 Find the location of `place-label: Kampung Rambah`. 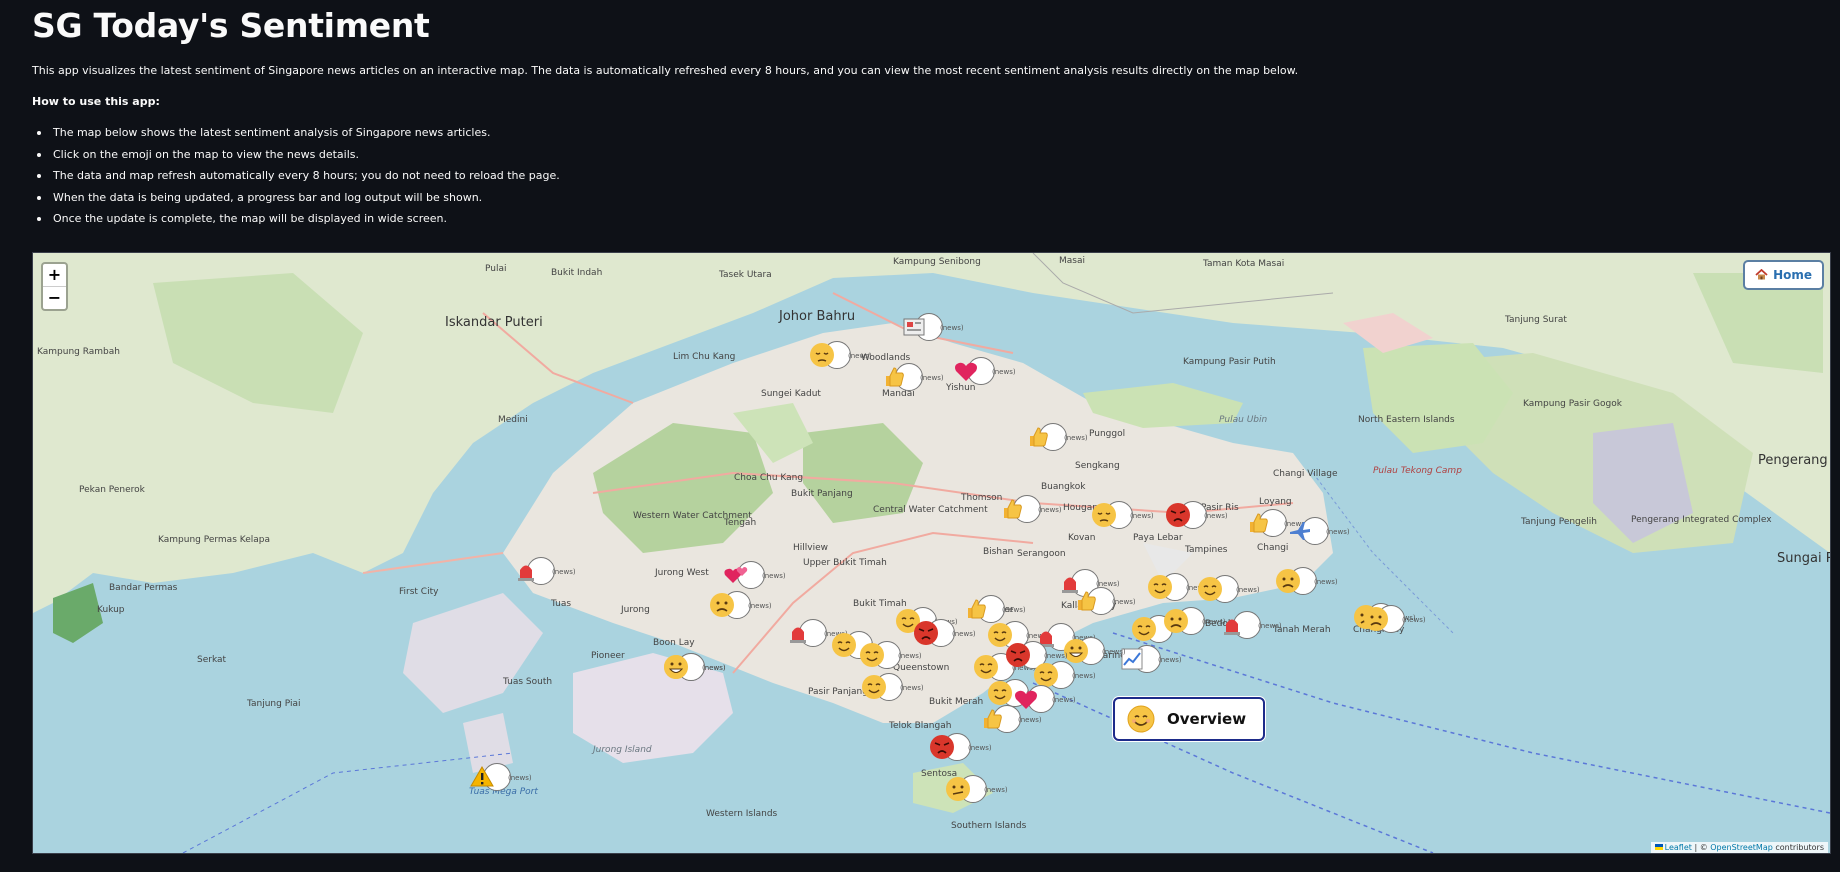

place-label: Kampung Rambah is located at coordinates (78, 352).